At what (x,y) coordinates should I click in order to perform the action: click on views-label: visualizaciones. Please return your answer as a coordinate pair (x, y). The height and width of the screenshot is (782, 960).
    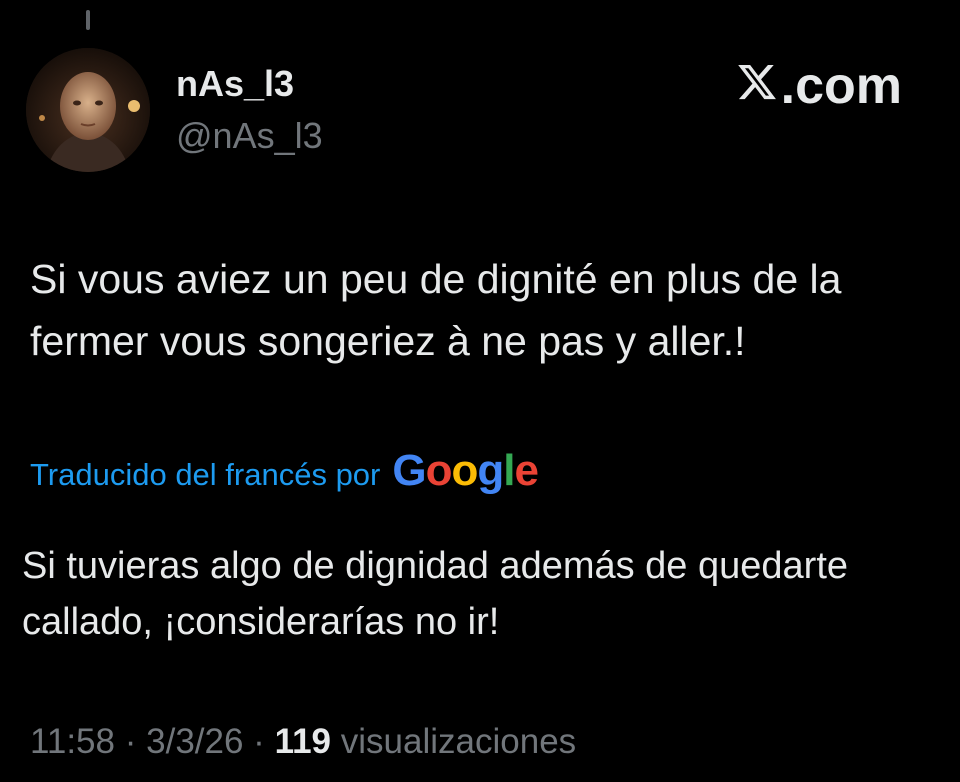
    Looking at the image, I should click on (458, 741).